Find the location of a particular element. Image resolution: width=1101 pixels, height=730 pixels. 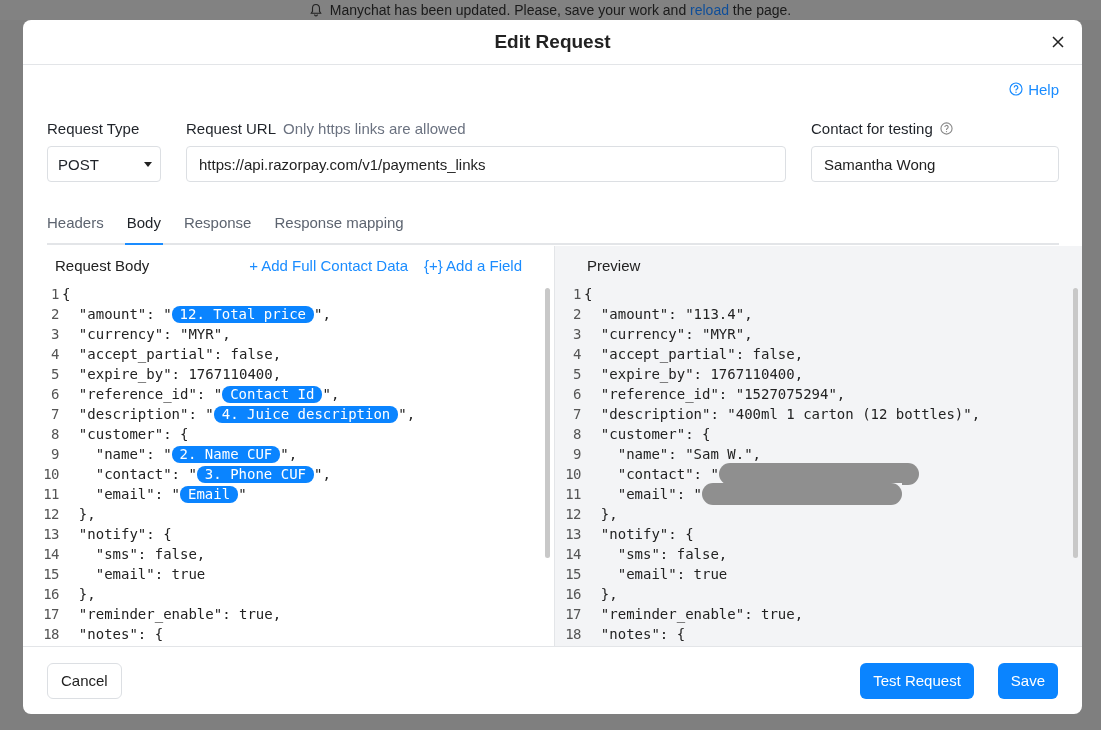

variable-token: Contact Id is located at coordinates (272, 394).